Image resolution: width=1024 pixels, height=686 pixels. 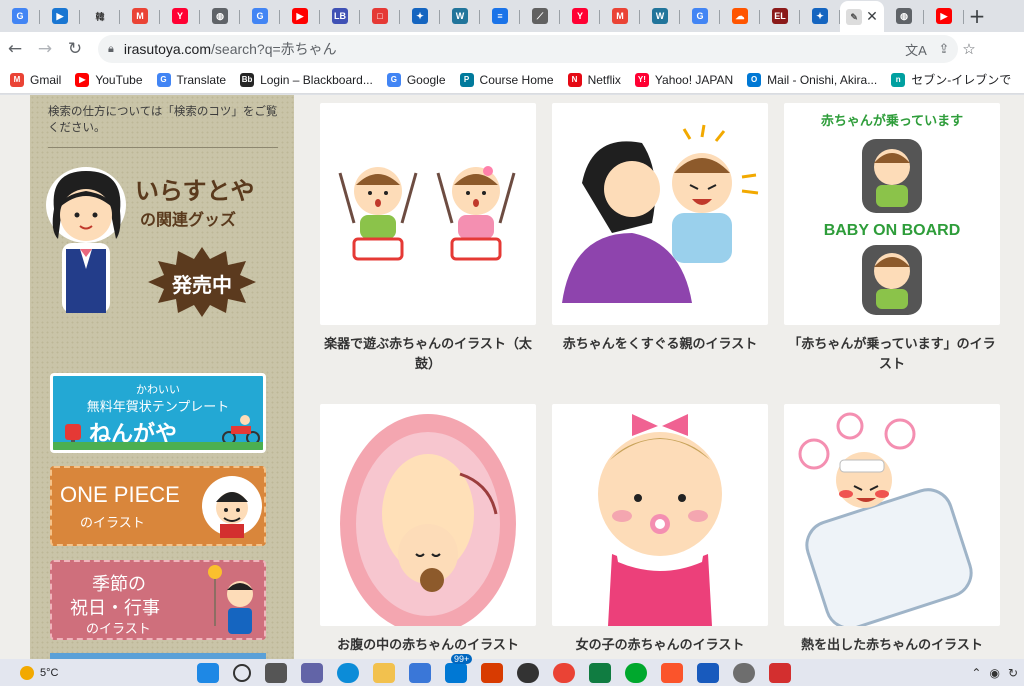 What do you see at coordinates (158, 506) in the screenshot?
I see `onepiece-banner: ONE PIECE のイラスト` at bounding box center [158, 506].